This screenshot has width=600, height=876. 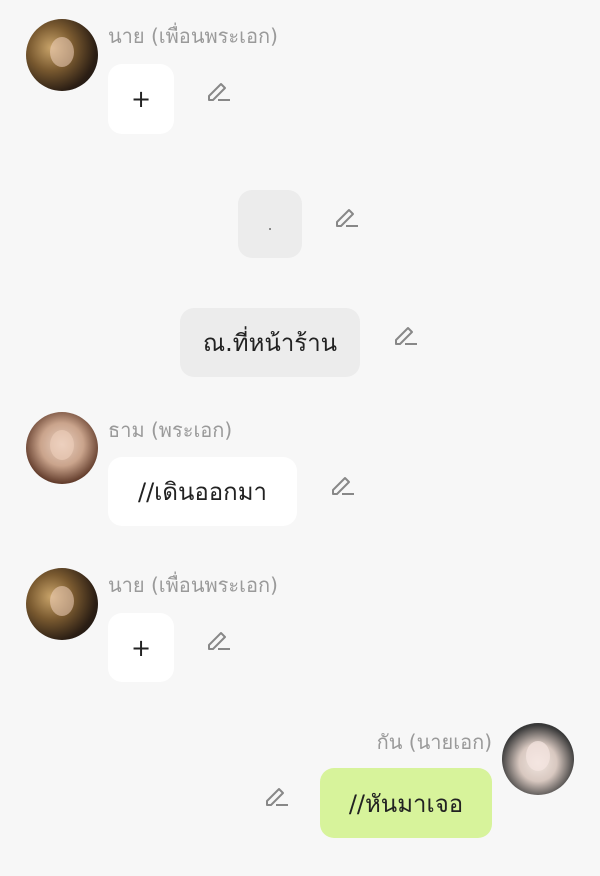 I want to click on message-text: ., so click(x=270, y=224).